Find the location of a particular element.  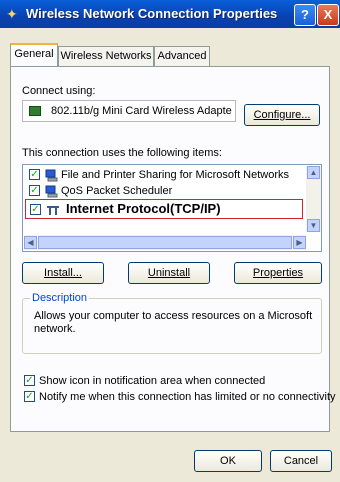

protocol-icon is located at coordinates (53, 210).